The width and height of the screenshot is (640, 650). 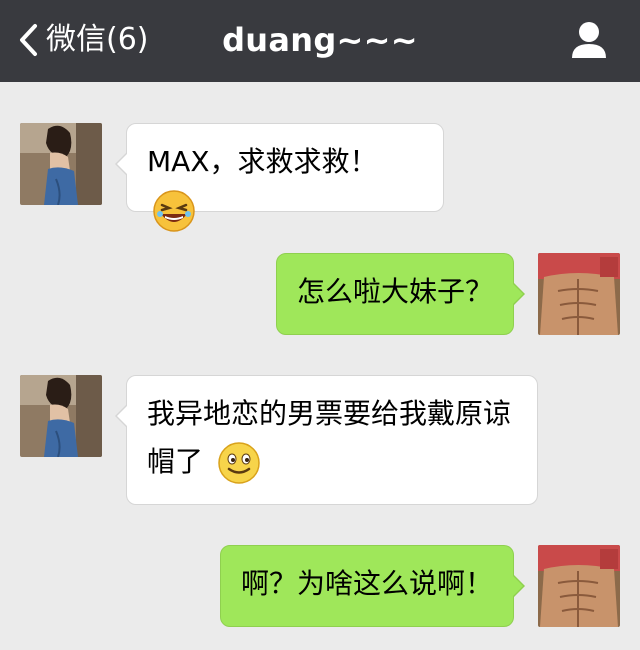 What do you see at coordinates (367, 583) in the screenshot?
I see `message-text: 啊？为啥这么说啊！` at bounding box center [367, 583].